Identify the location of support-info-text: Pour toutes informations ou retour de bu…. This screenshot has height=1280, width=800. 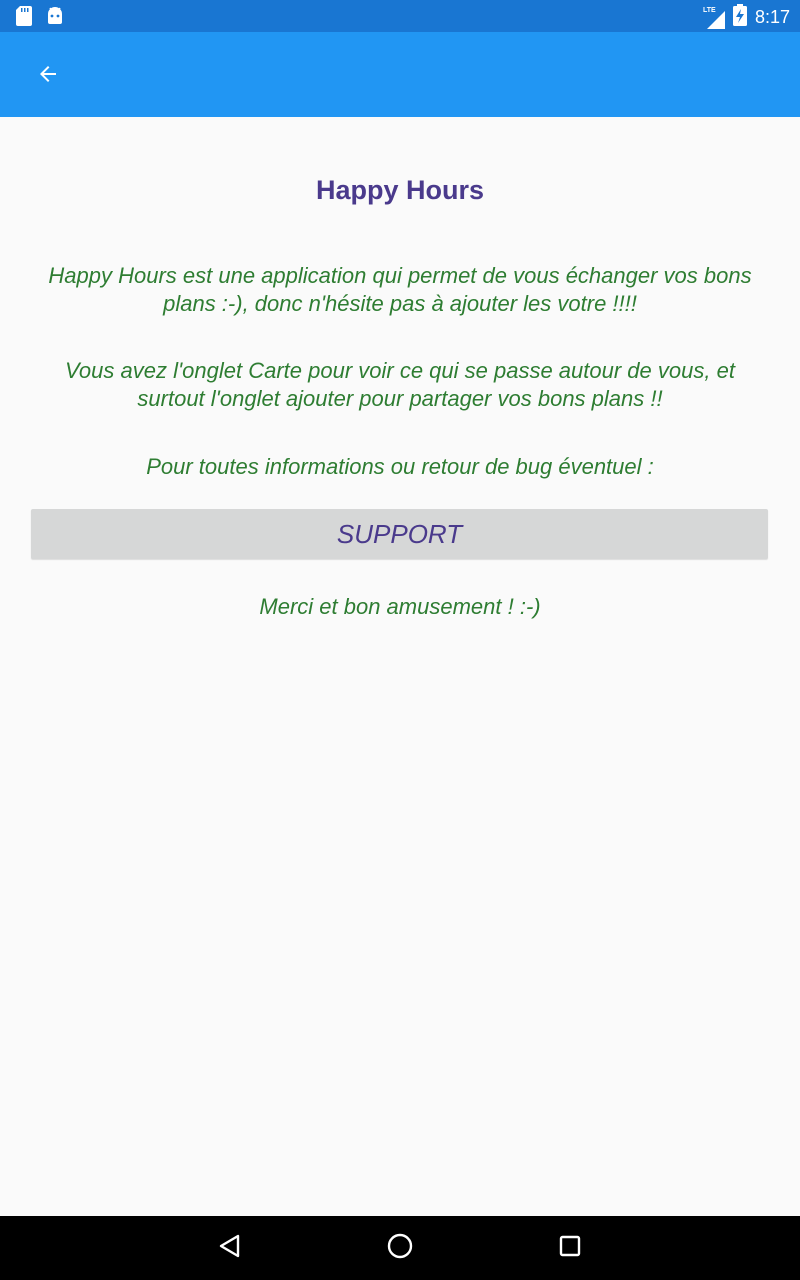
(400, 466).